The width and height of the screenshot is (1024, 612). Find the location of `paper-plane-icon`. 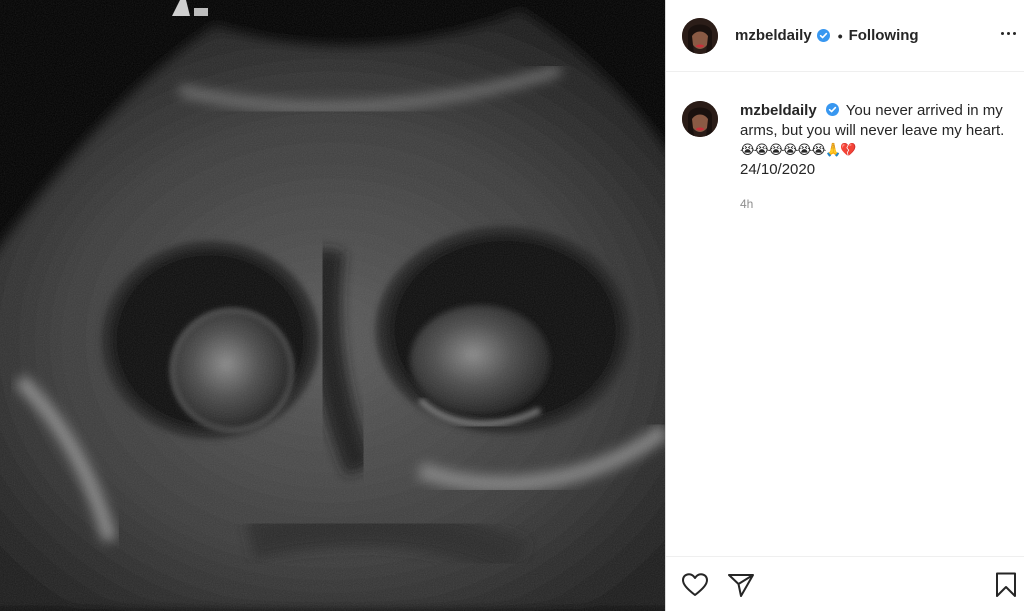

paper-plane-icon is located at coordinates (741, 585).